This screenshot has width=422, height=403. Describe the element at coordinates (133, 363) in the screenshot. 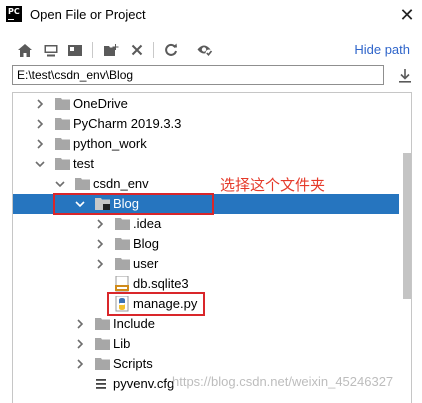

I see `tree-item-label: Scripts` at that location.